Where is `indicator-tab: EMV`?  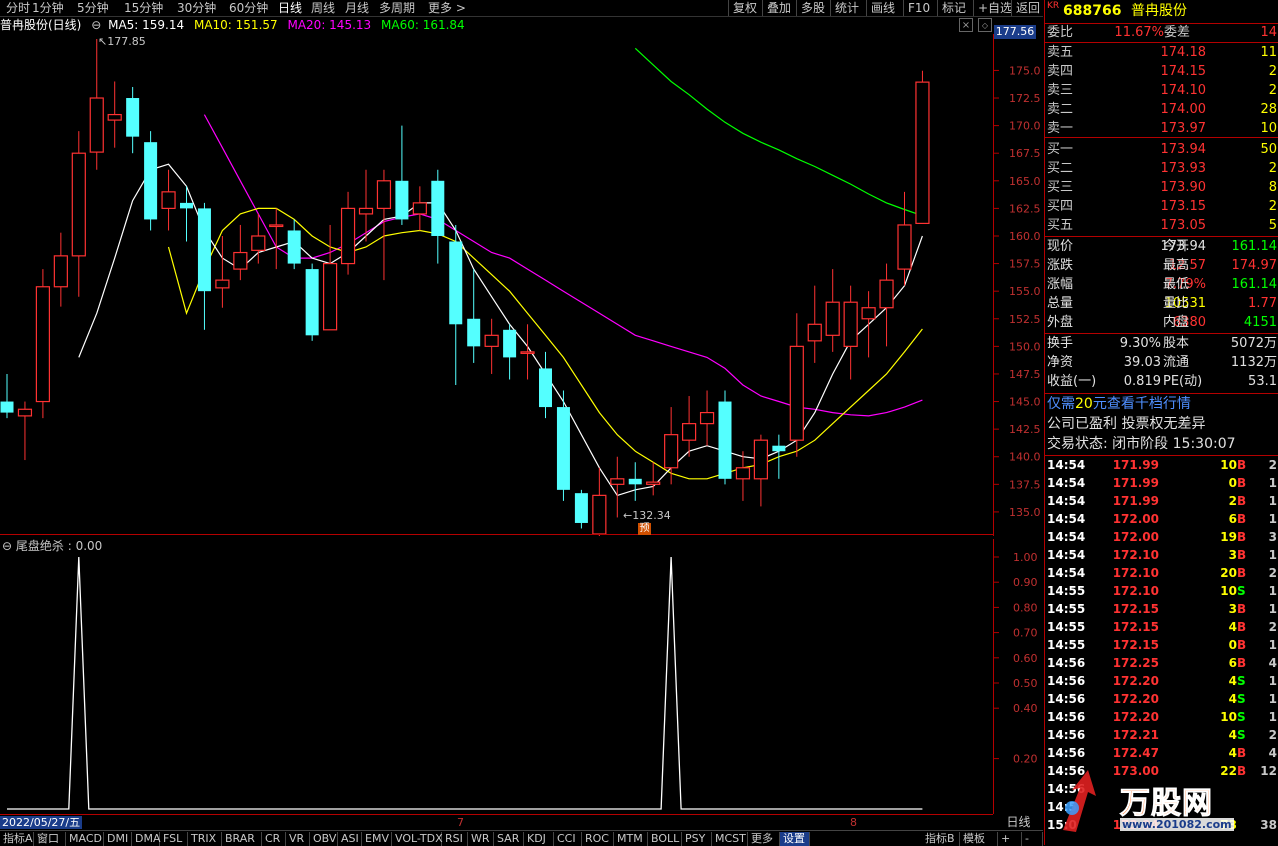 indicator-tab: EMV is located at coordinates (377, 839).